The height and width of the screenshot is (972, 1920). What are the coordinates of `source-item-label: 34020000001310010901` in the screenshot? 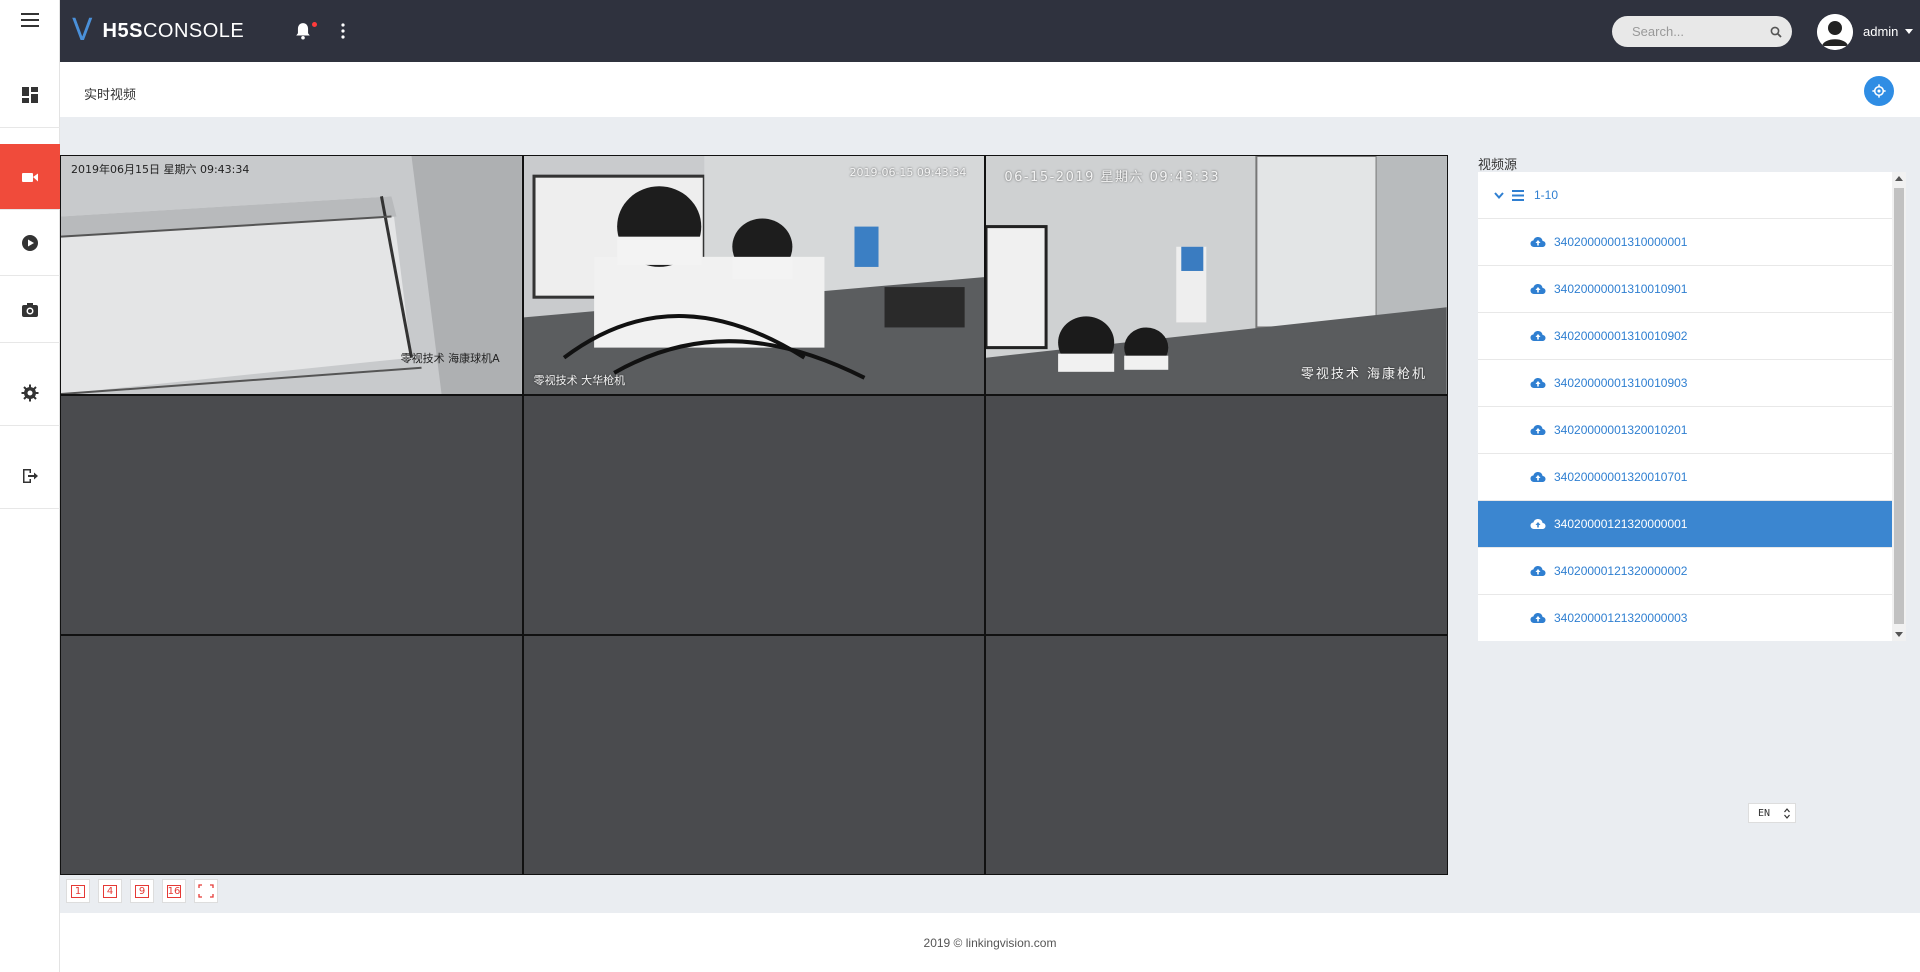 It's located at (1621, 289).